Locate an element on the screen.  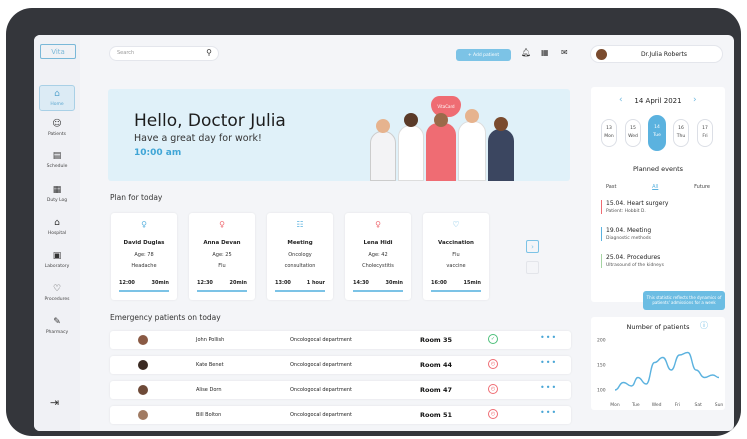
mail-icon: ✉ is located at coordinates (564, 52).